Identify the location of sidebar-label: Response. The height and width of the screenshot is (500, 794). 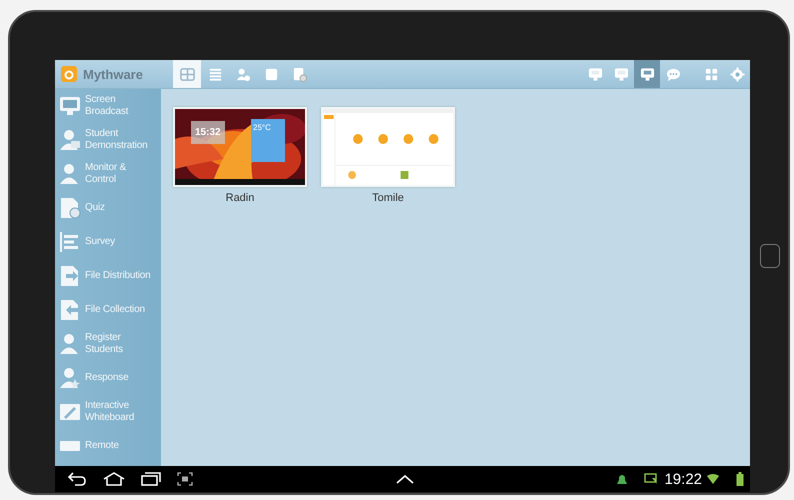
(106, 378).